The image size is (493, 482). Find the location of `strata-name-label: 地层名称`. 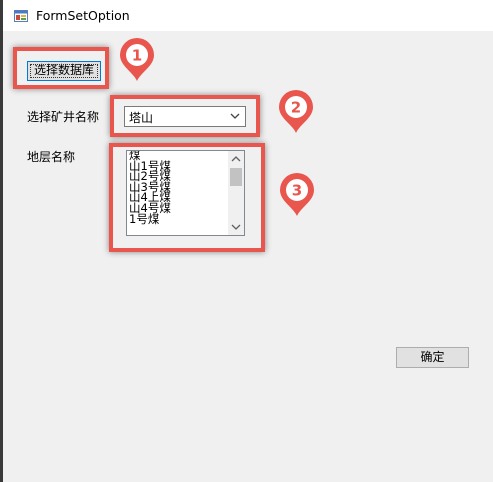

strata-name-label: 地层名称 is located at coordinates (51, 157).